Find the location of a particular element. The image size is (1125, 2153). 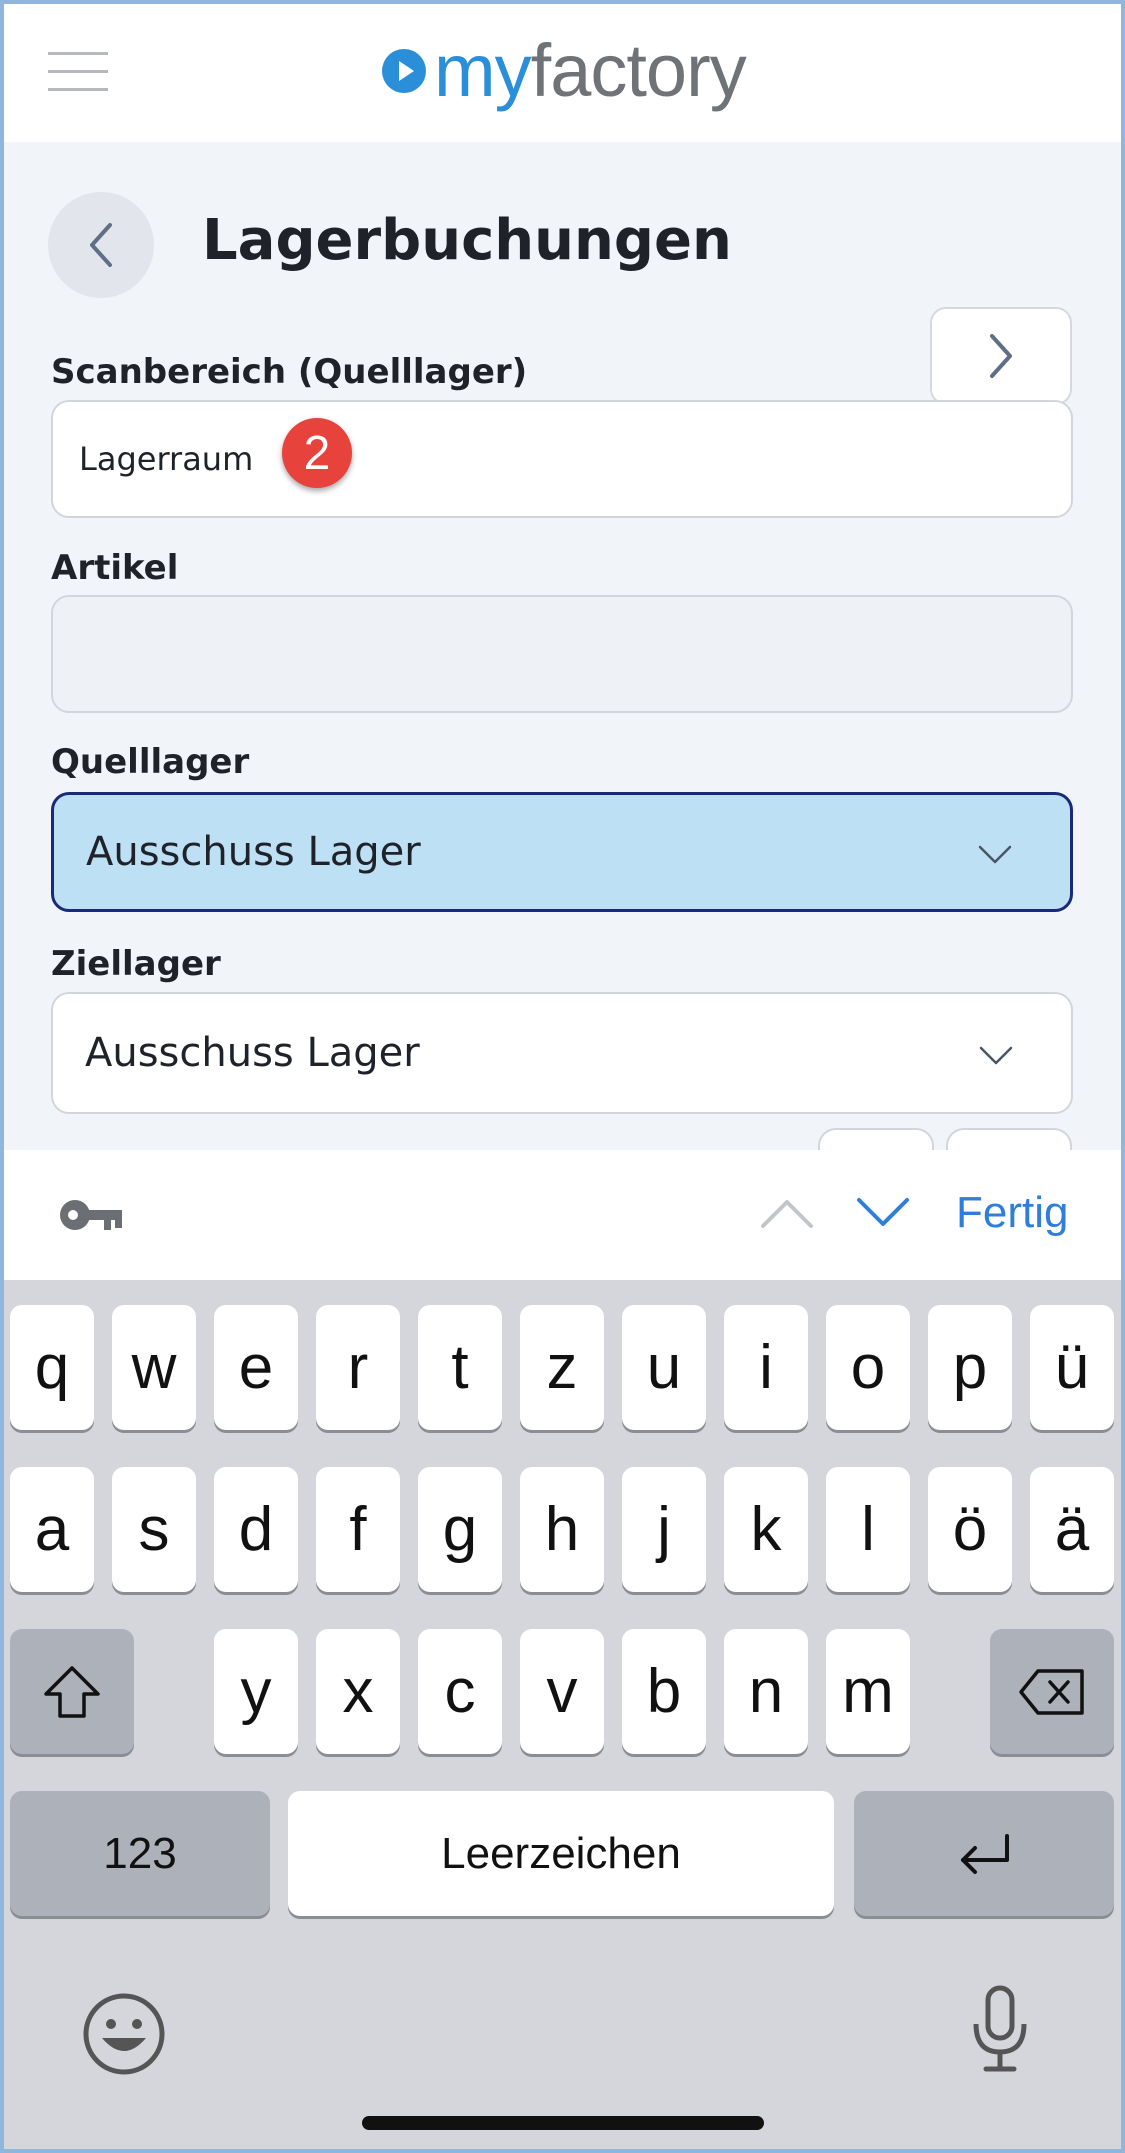

back-button is located at coordinates (101, 245).